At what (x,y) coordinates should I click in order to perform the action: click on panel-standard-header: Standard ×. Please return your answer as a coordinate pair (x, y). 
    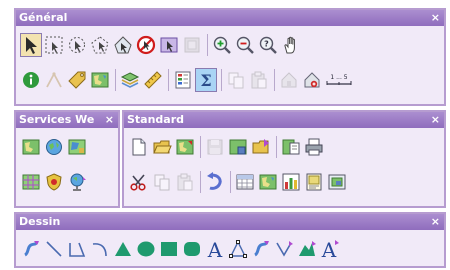
    Looking at the image, I should click on (284, 120).